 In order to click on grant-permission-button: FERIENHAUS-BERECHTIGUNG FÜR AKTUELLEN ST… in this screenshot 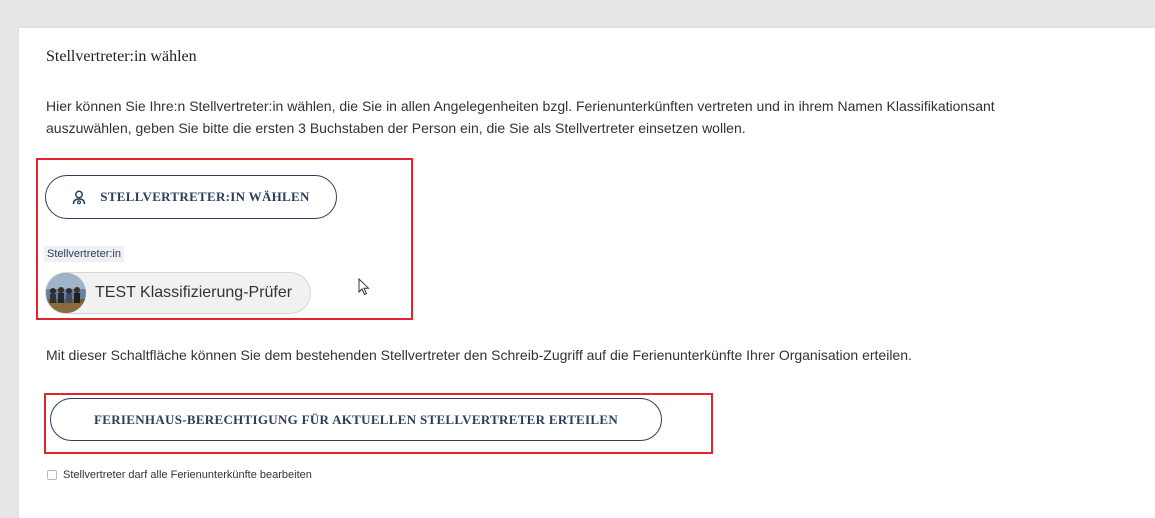, I will do `click(356, 419)`.